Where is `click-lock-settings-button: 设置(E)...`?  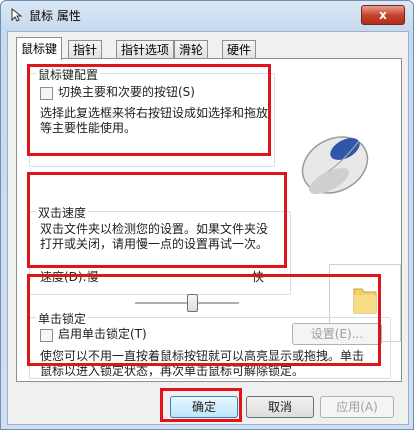 click-lock-settings-button: 设置(E)... is located at coordinates (337, 334).